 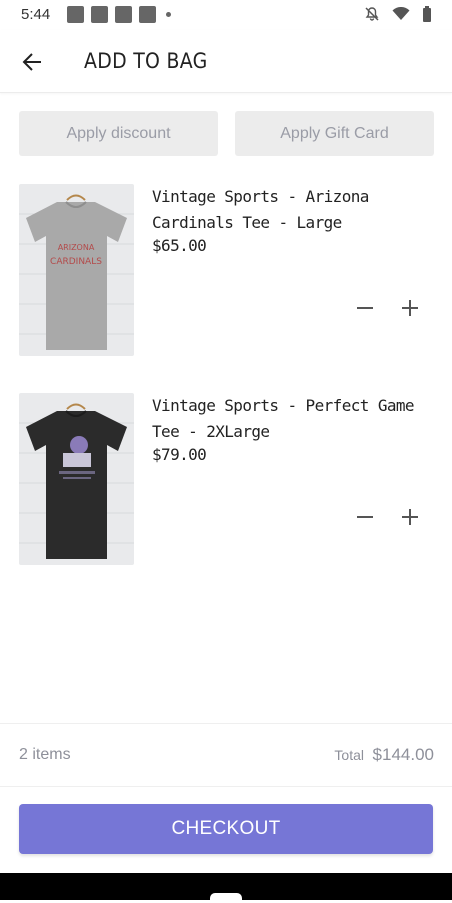 What do you see at coordinates (226, 898) in the screenshot?
I see `home-handle` at bounding box center [226, 898].